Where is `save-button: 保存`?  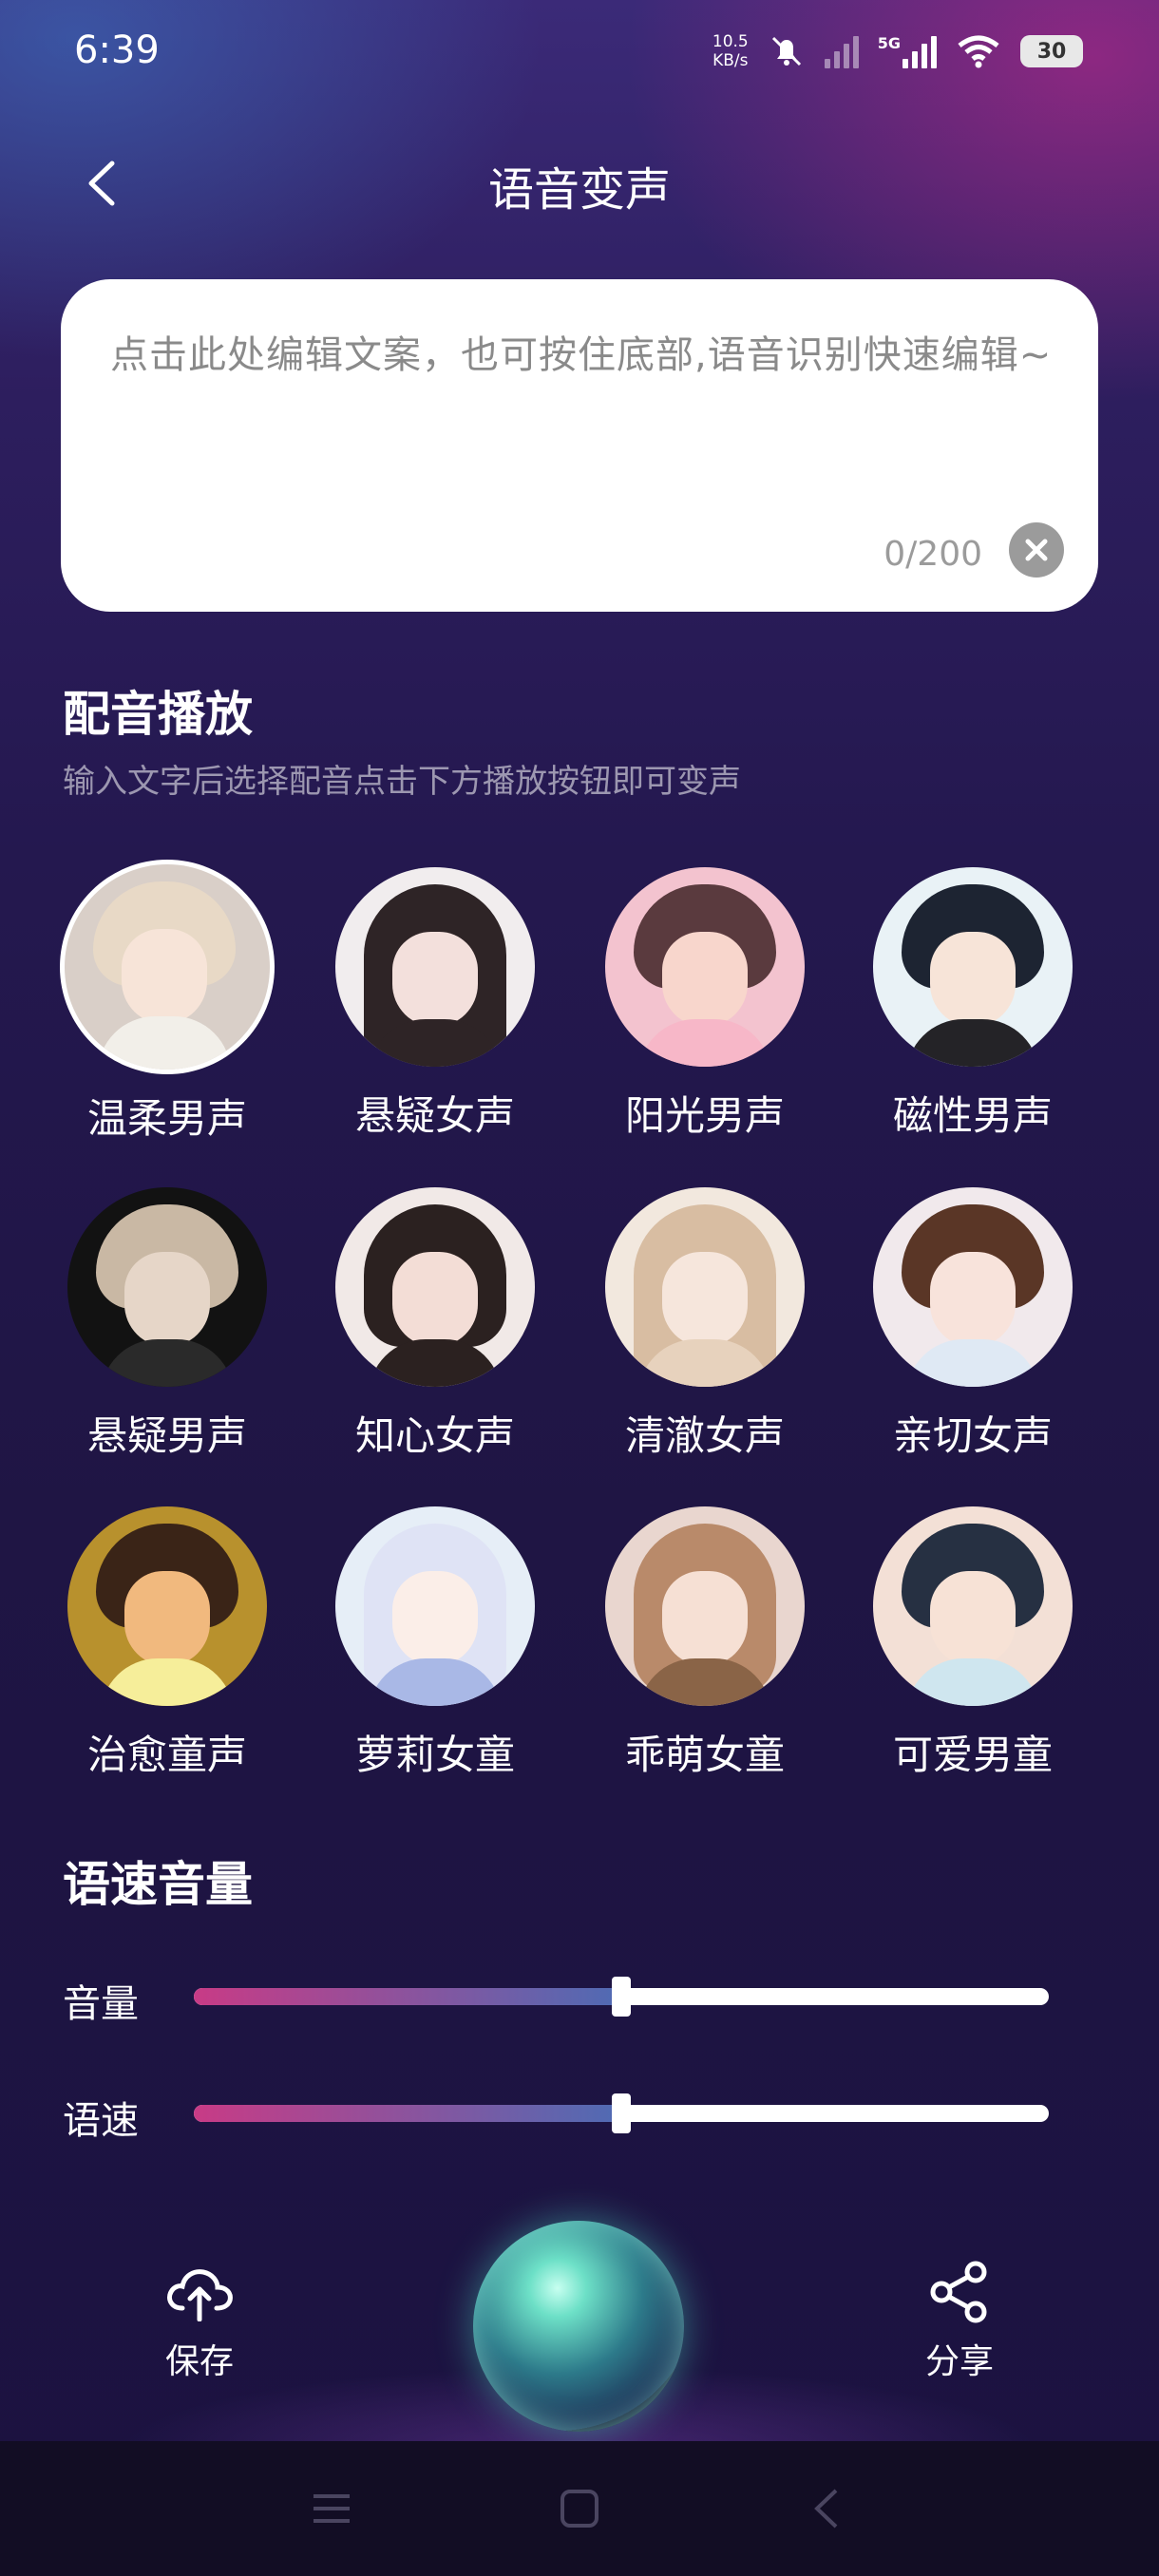
save-button: 保存 is located at coordinates (199, 2322).